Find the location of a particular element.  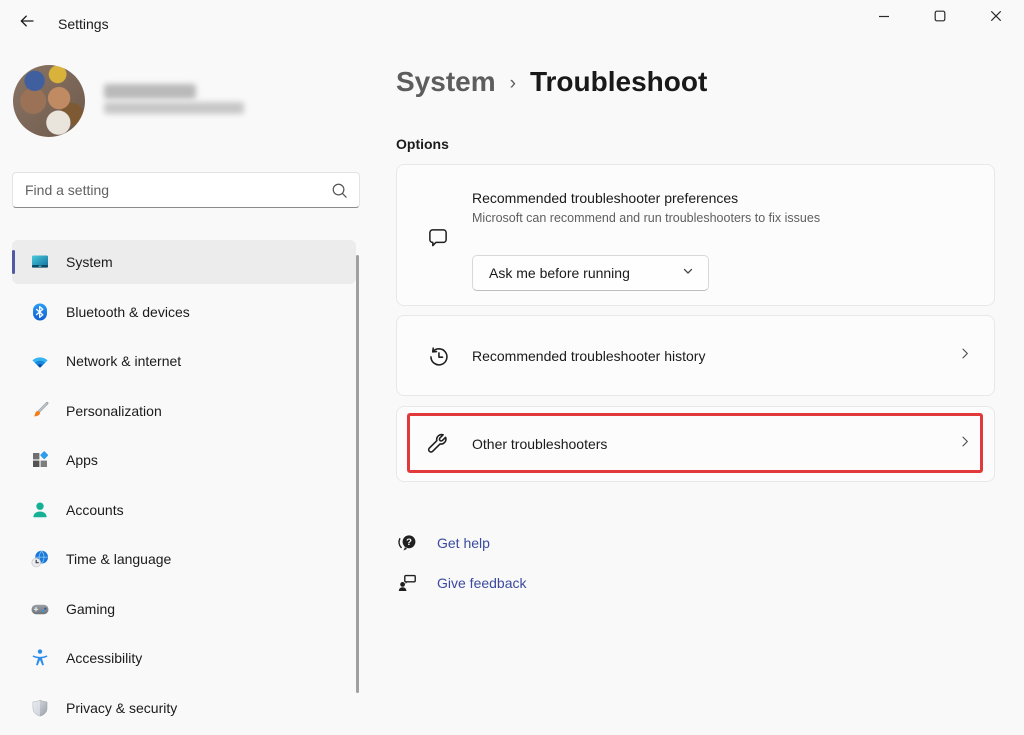

sidebar-item-accessibility: Accessibility is located at coordinates (184, 658).